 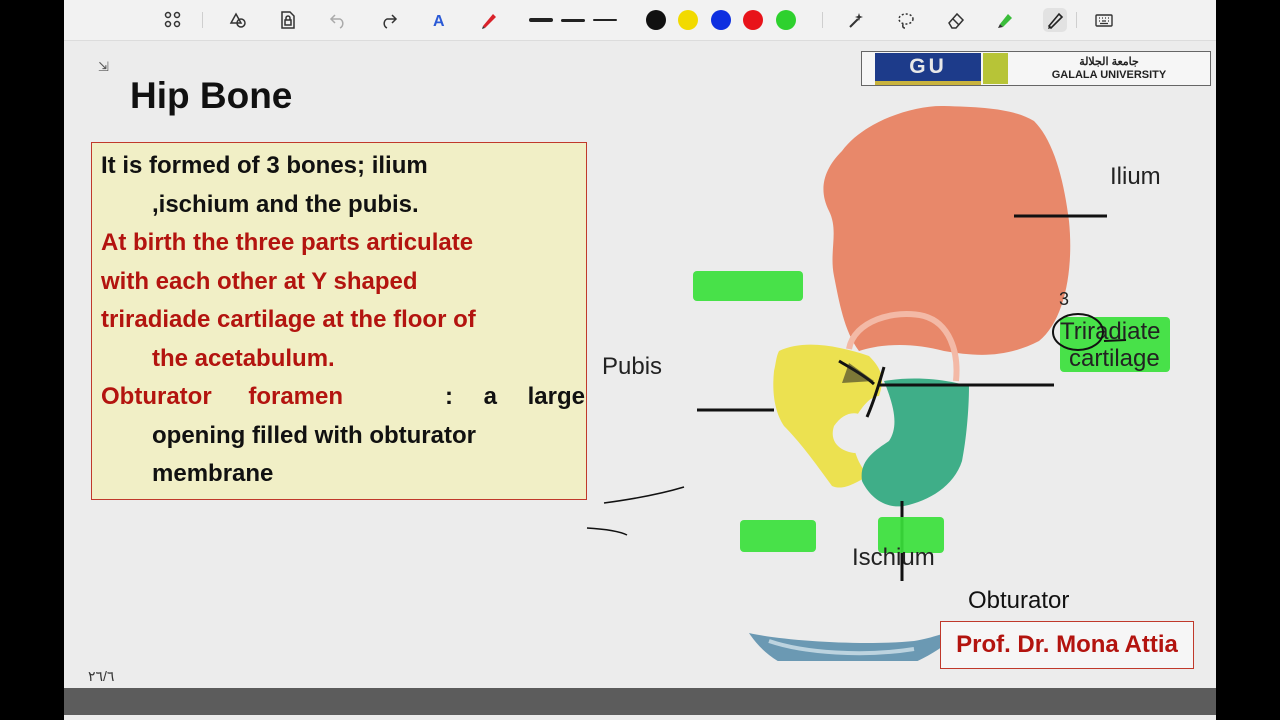 What do you see at coordinates (101, 676) in the screenshot?
I see `page-number: ٢٦/٦` at bounding box center [101, 676].